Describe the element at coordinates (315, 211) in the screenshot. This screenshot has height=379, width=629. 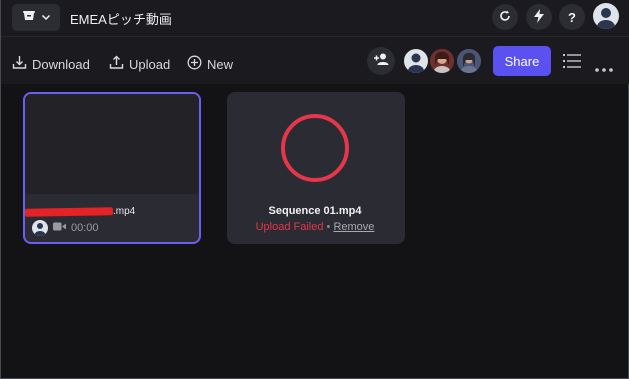
I see `asset-name: Sequence 01.mp4` at that location.